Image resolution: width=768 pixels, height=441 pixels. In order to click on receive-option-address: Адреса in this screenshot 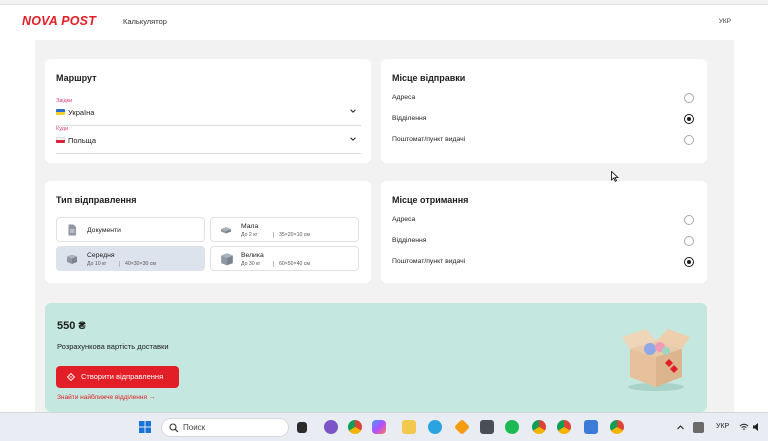, I will do `click(543, 221)`.